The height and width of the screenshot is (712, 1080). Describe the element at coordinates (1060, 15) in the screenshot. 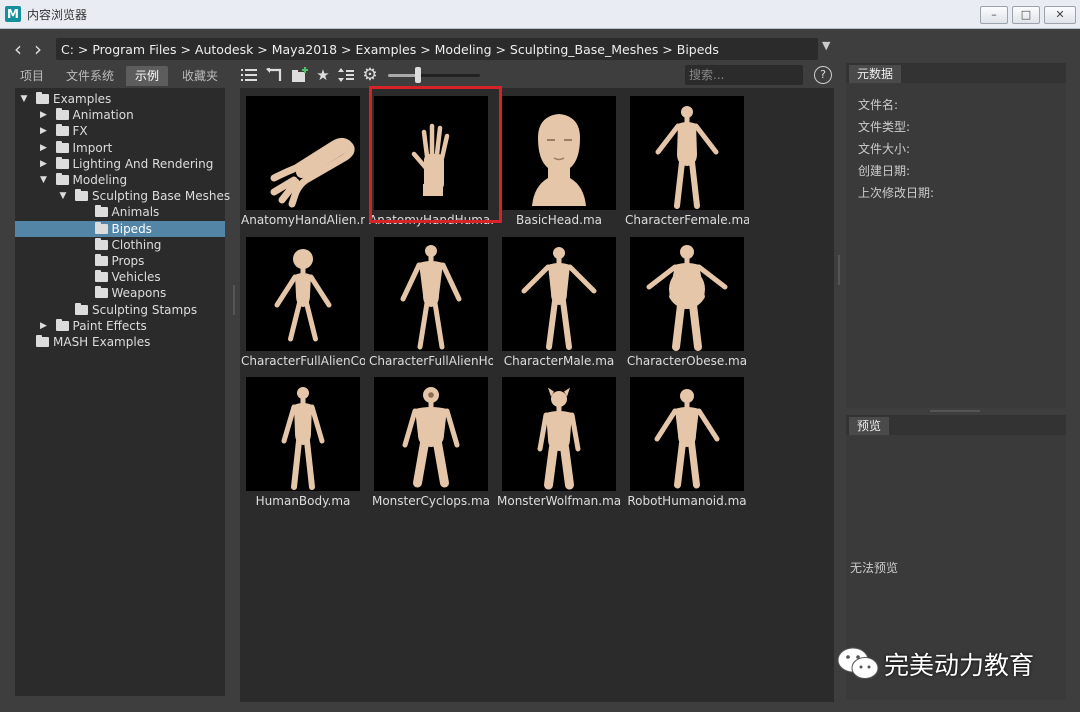

I see `close-button: ✕` at that location.